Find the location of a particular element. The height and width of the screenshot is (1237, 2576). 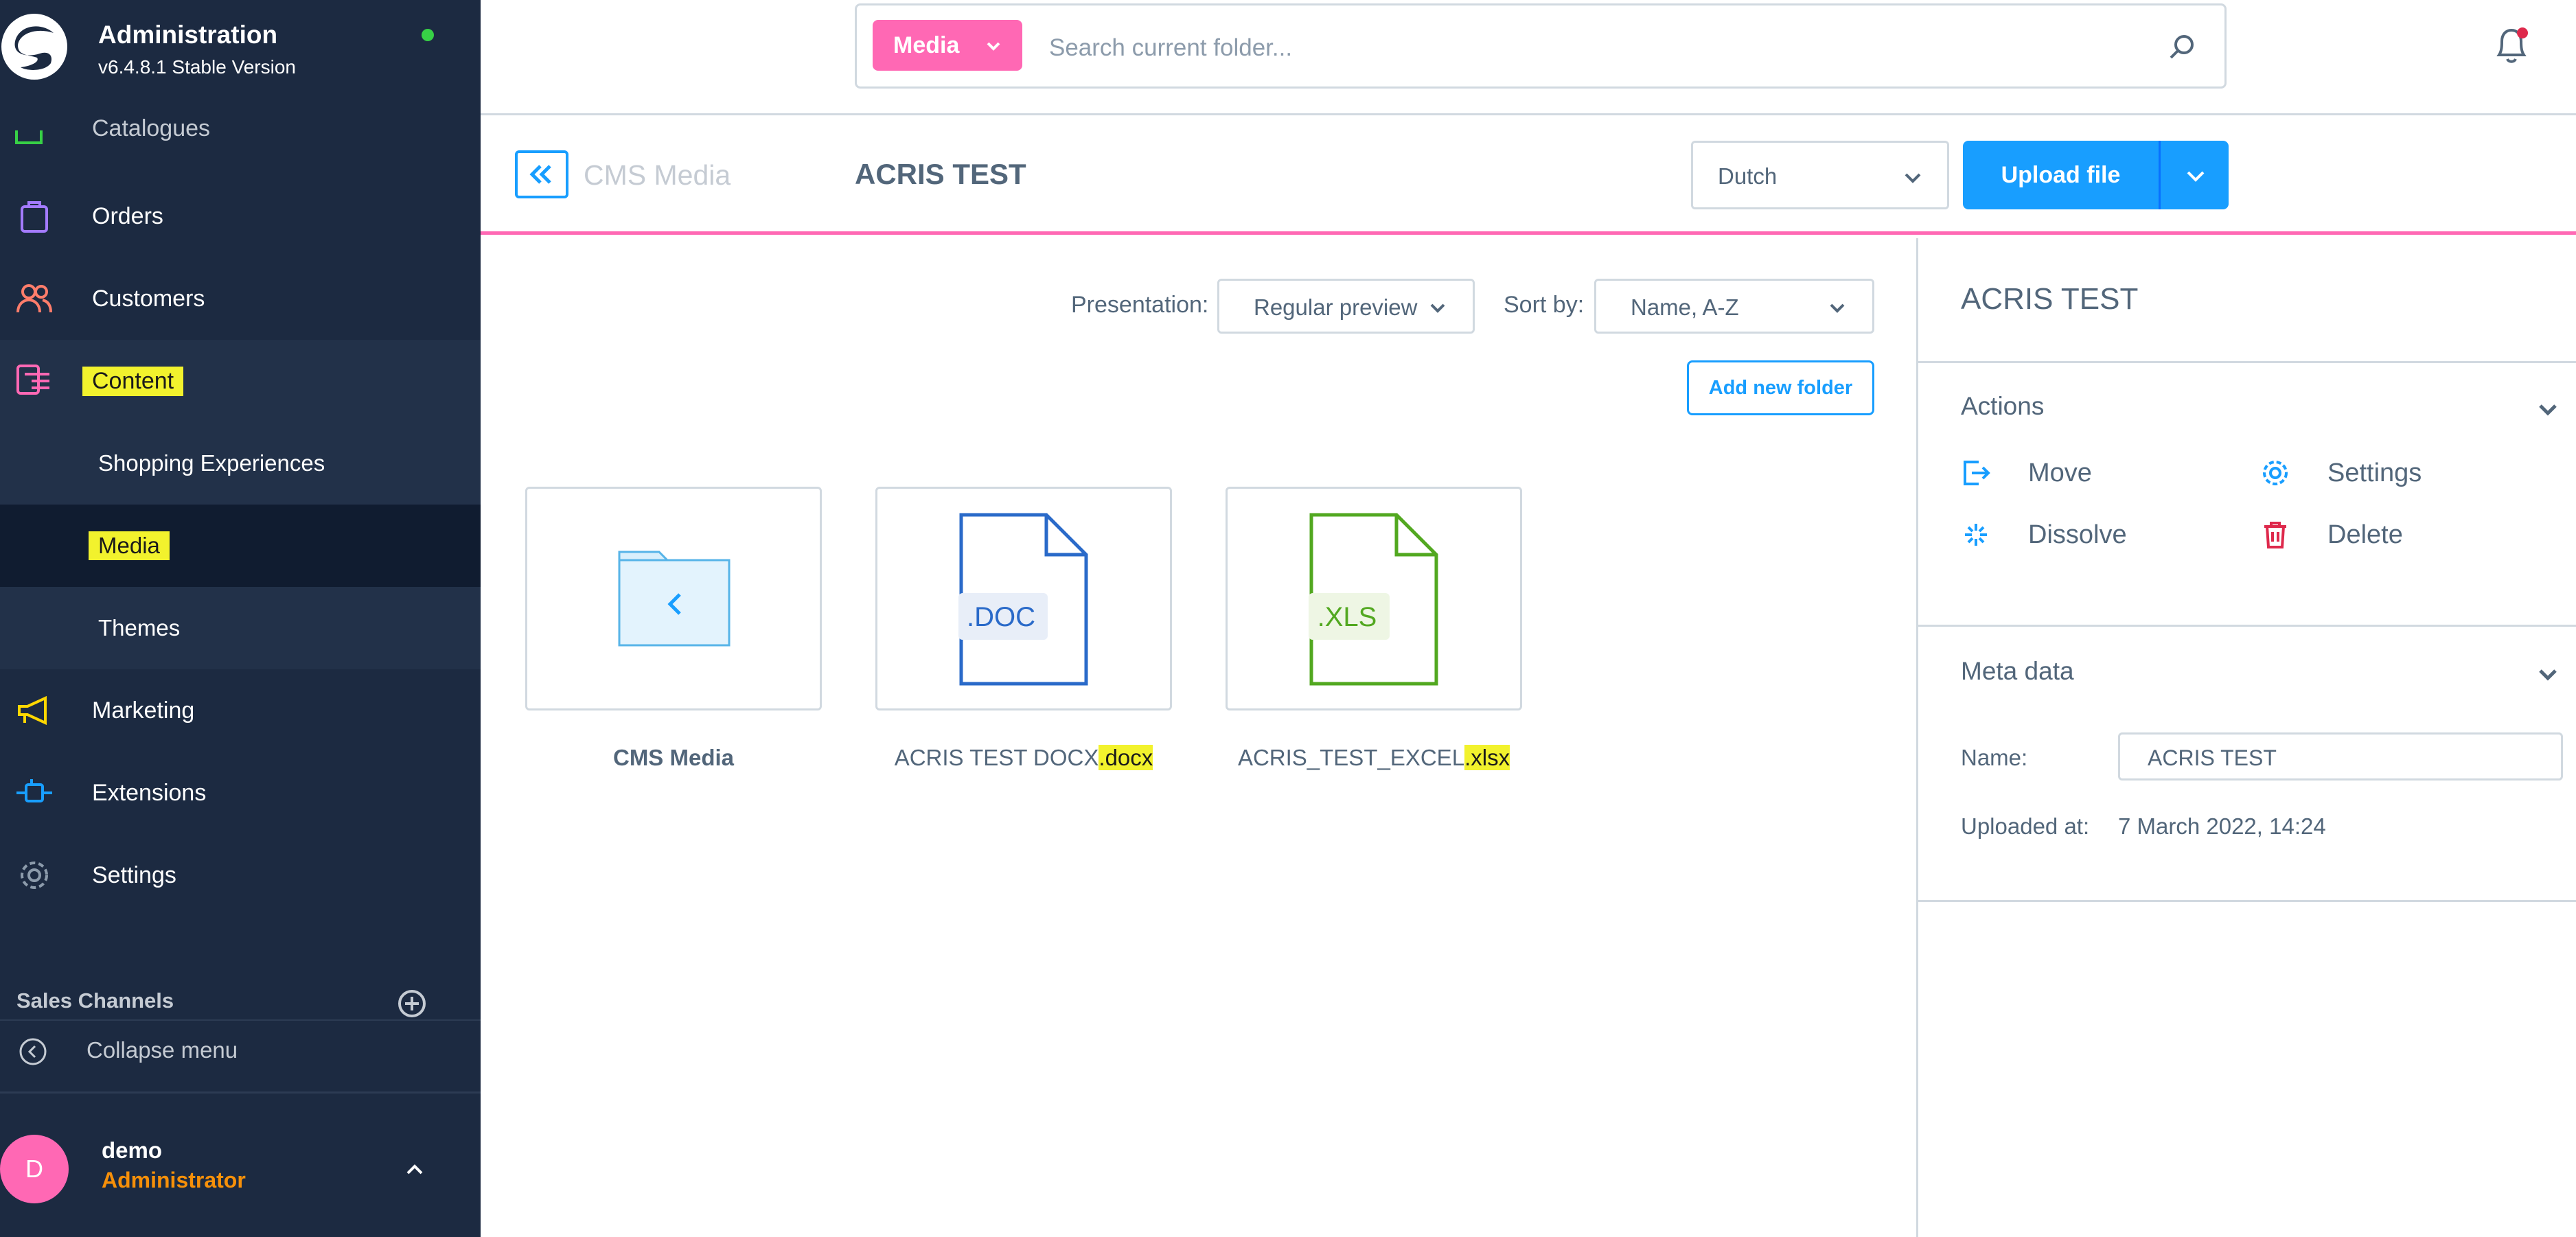

spreadsheet-file-icon: .XLS is located at coordinates (1373, 599).